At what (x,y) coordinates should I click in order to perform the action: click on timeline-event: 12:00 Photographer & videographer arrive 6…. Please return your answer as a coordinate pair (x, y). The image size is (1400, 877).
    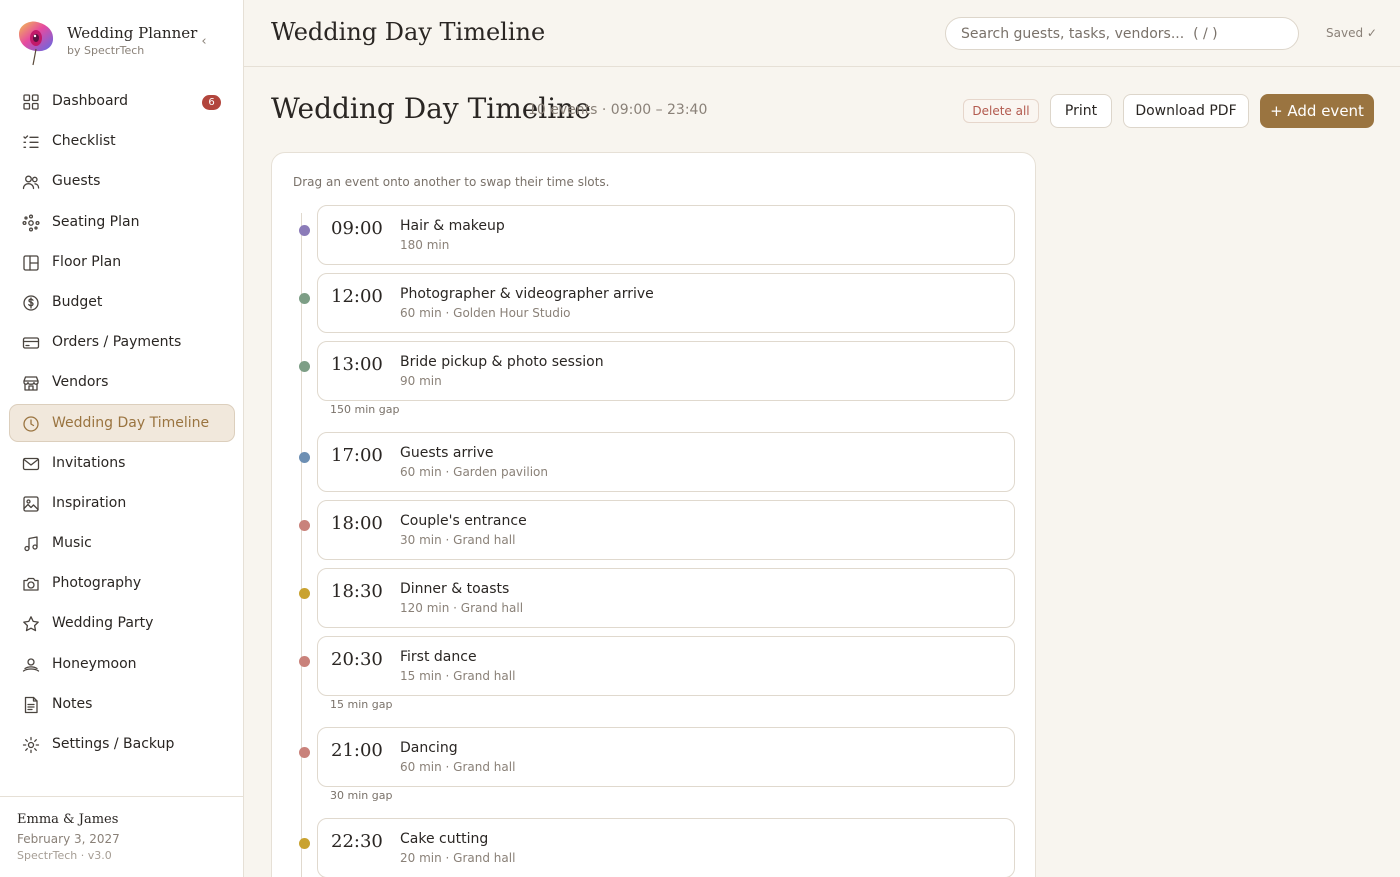
    Looking at the image, I should click on (657, 303).